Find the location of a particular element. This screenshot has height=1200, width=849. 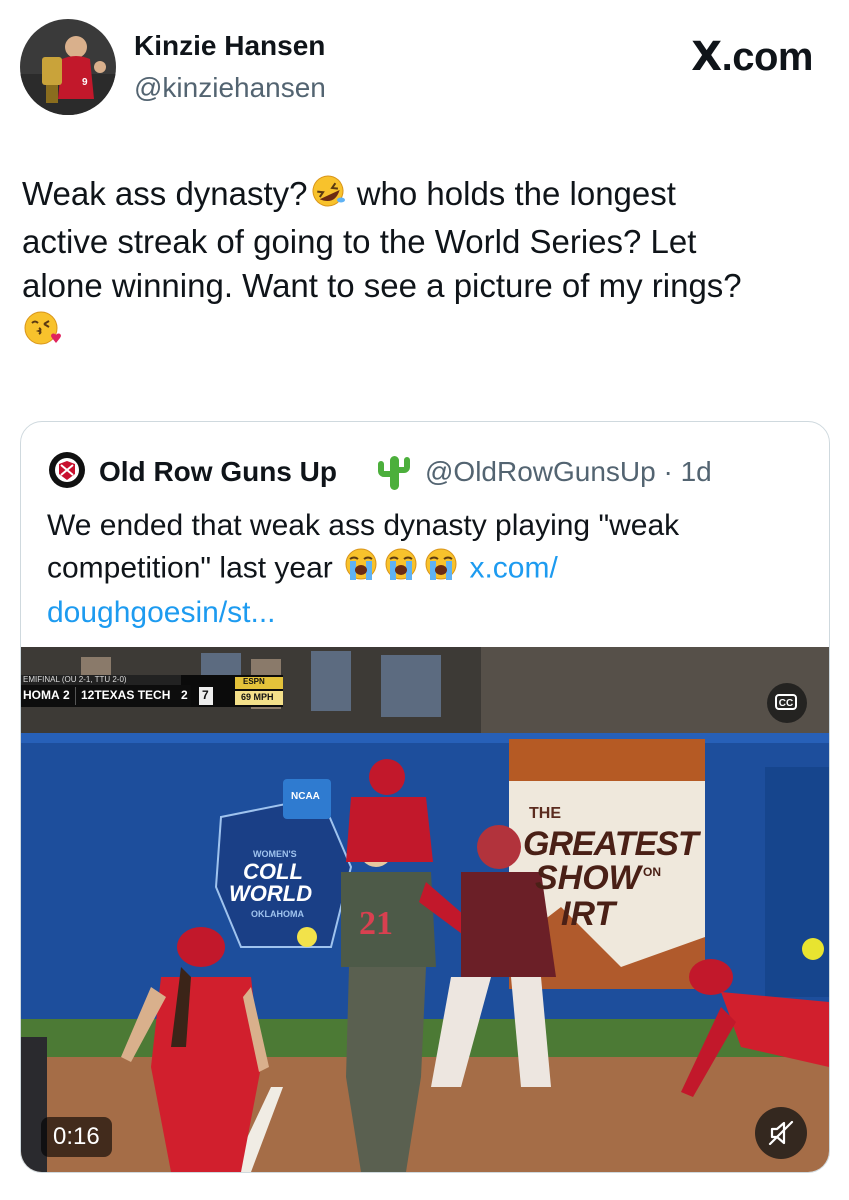

site-watermark: X.com is located at coordinates (752, 57).